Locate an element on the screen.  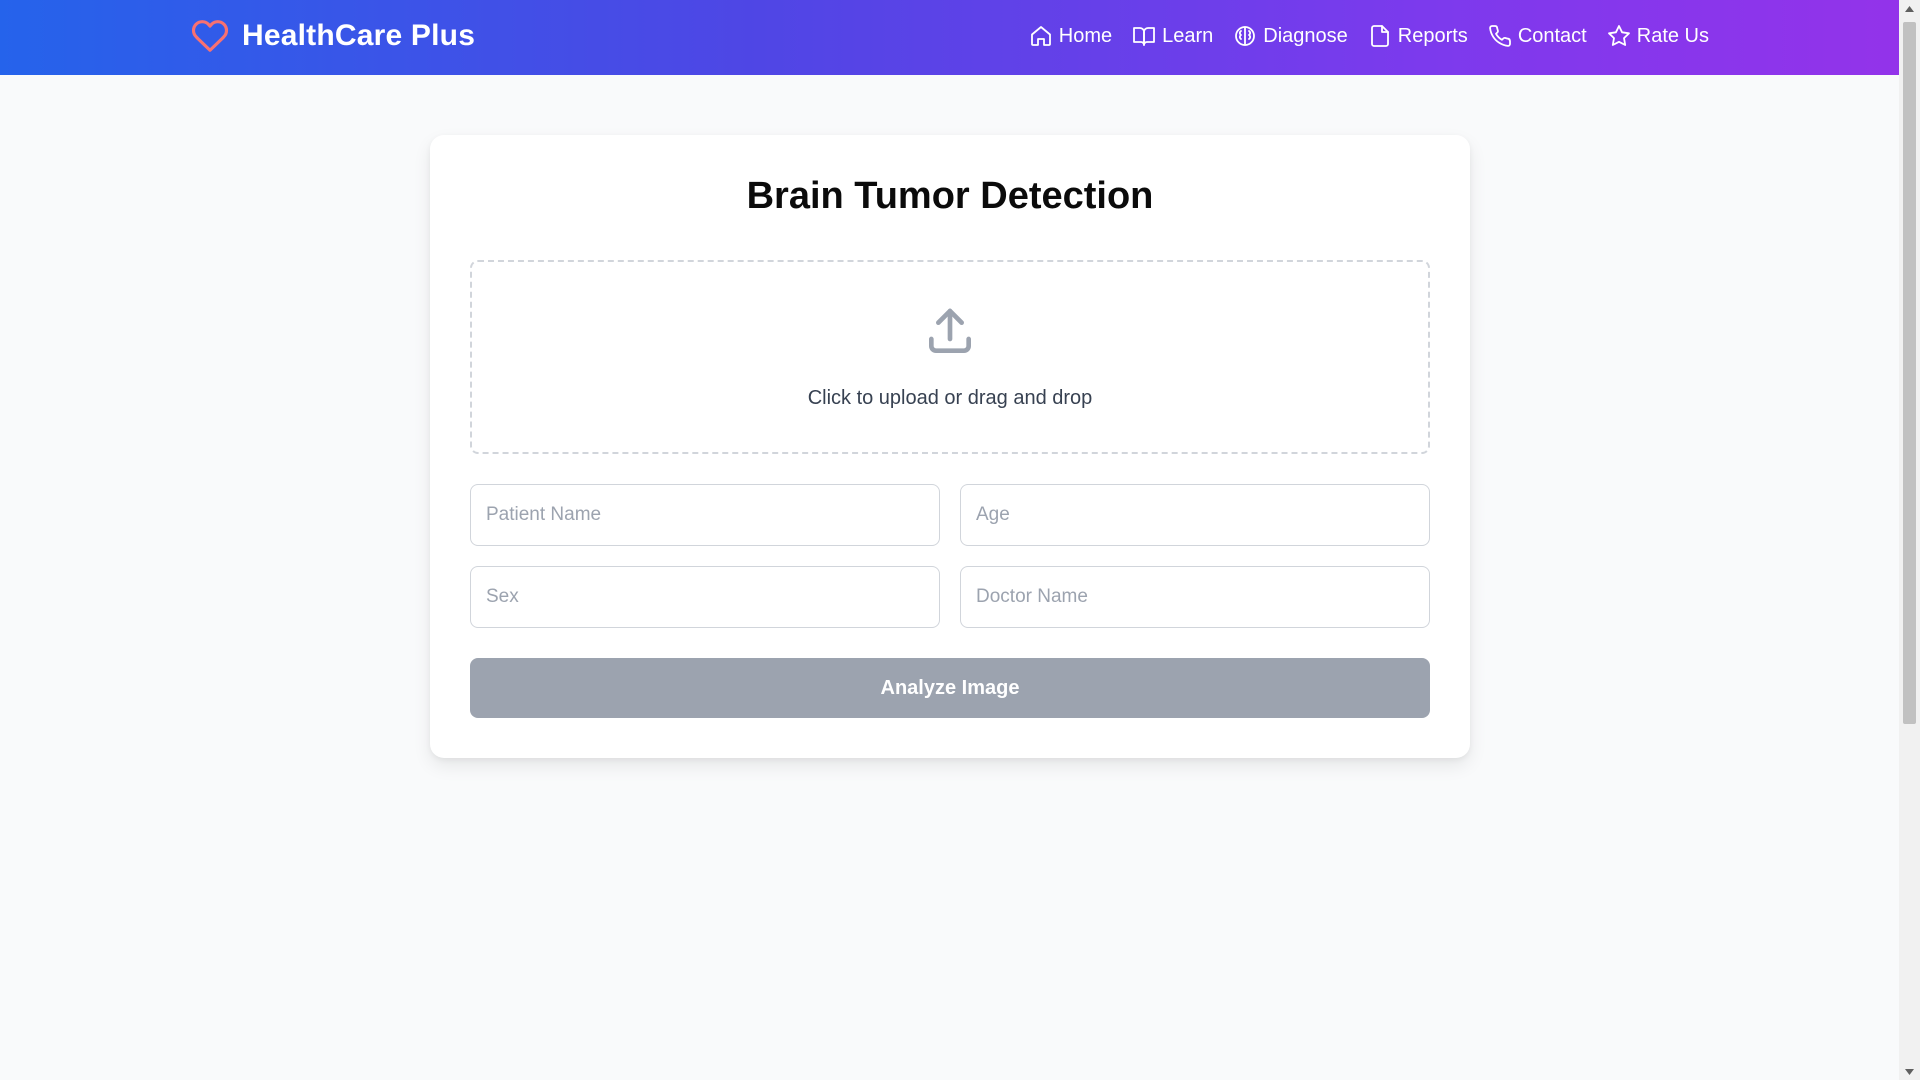
sex-input is located at coordinates (705, 597).